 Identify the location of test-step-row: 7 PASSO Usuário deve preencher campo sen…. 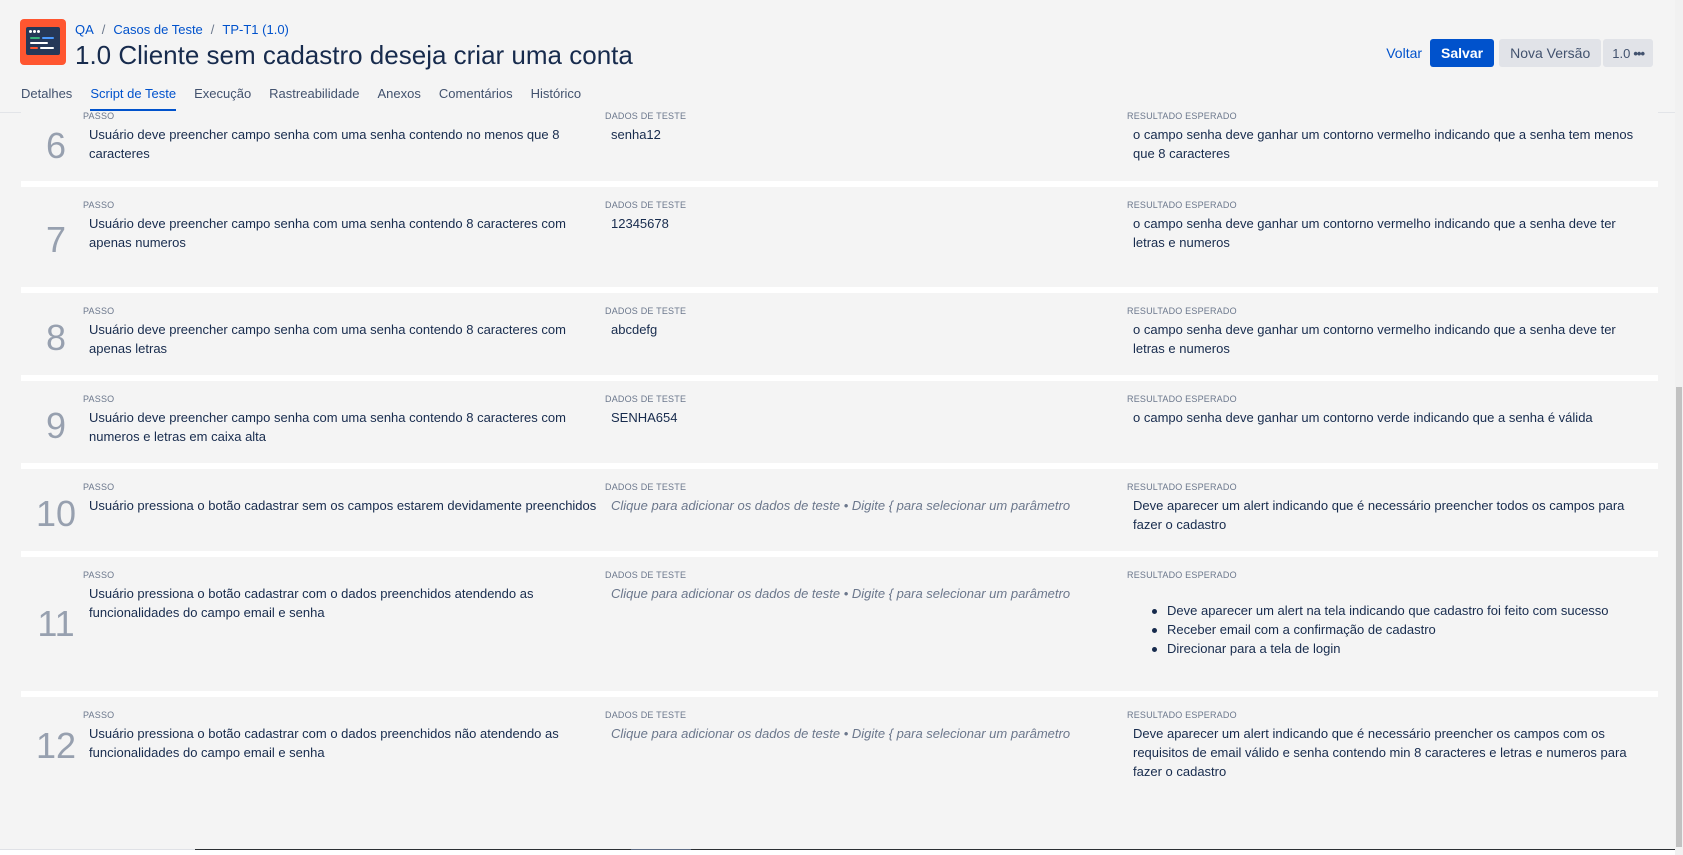
(839, 237).